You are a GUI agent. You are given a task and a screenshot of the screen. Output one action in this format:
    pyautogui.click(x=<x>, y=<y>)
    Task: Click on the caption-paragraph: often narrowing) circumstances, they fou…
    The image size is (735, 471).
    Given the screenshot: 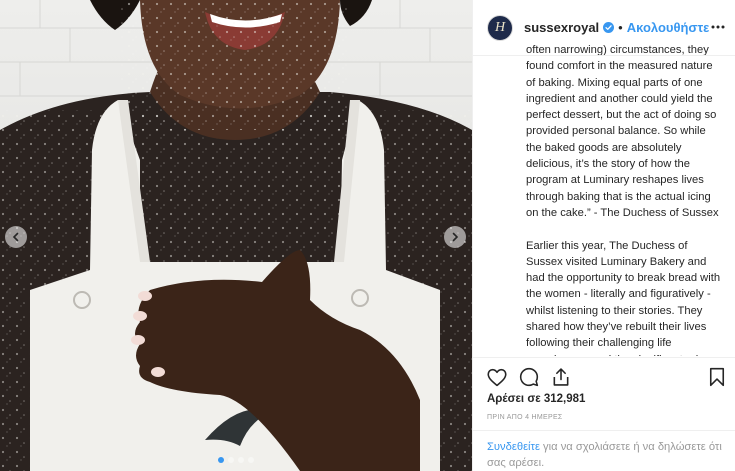 What is the action you would take?
    pyautogui.click(x=622, y=131)
    